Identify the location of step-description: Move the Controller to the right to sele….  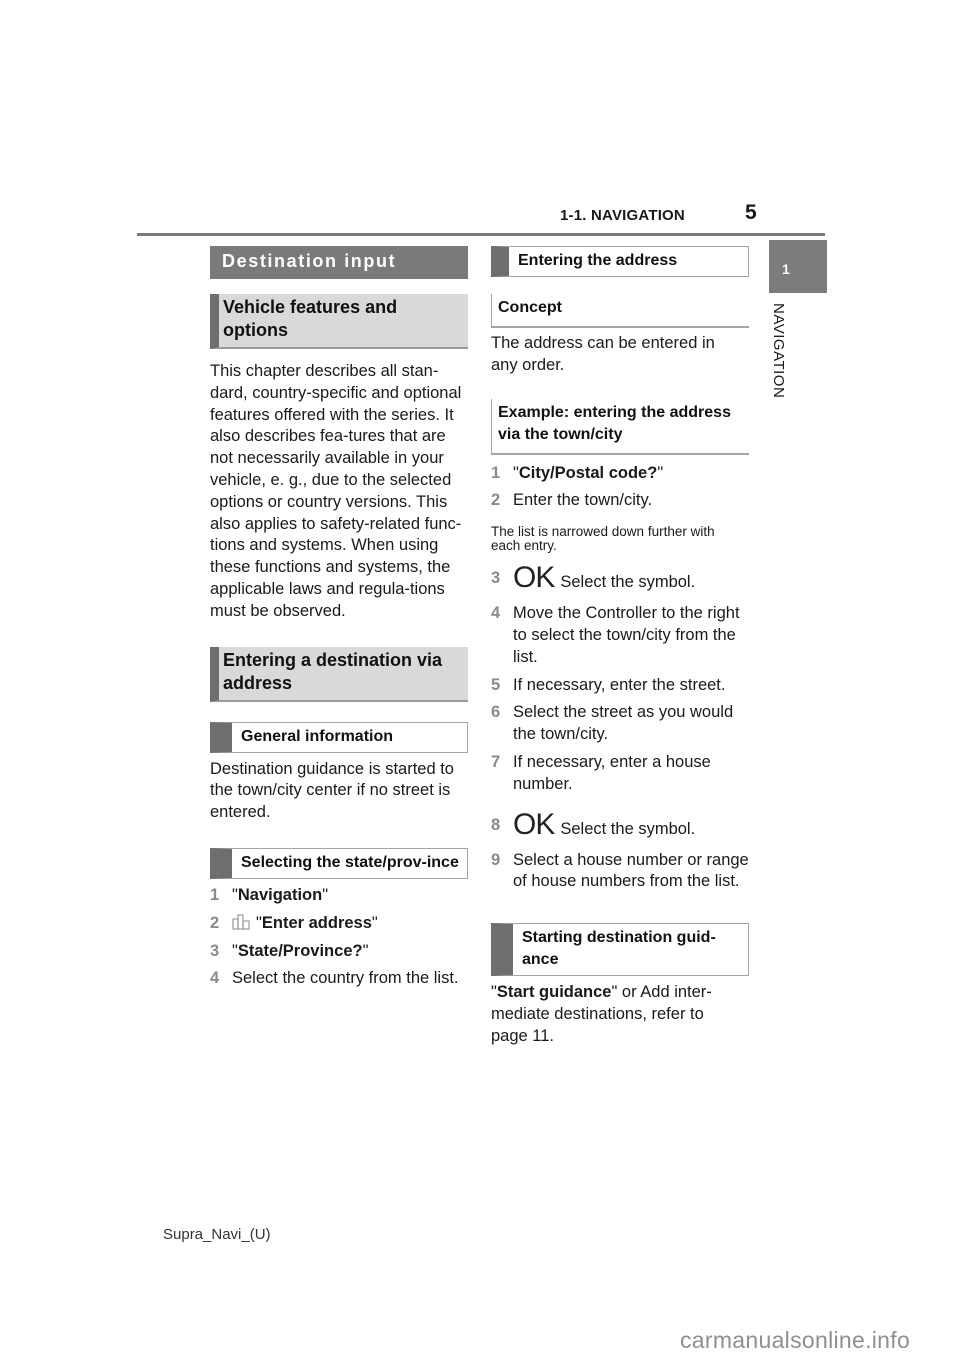
(626, 635).